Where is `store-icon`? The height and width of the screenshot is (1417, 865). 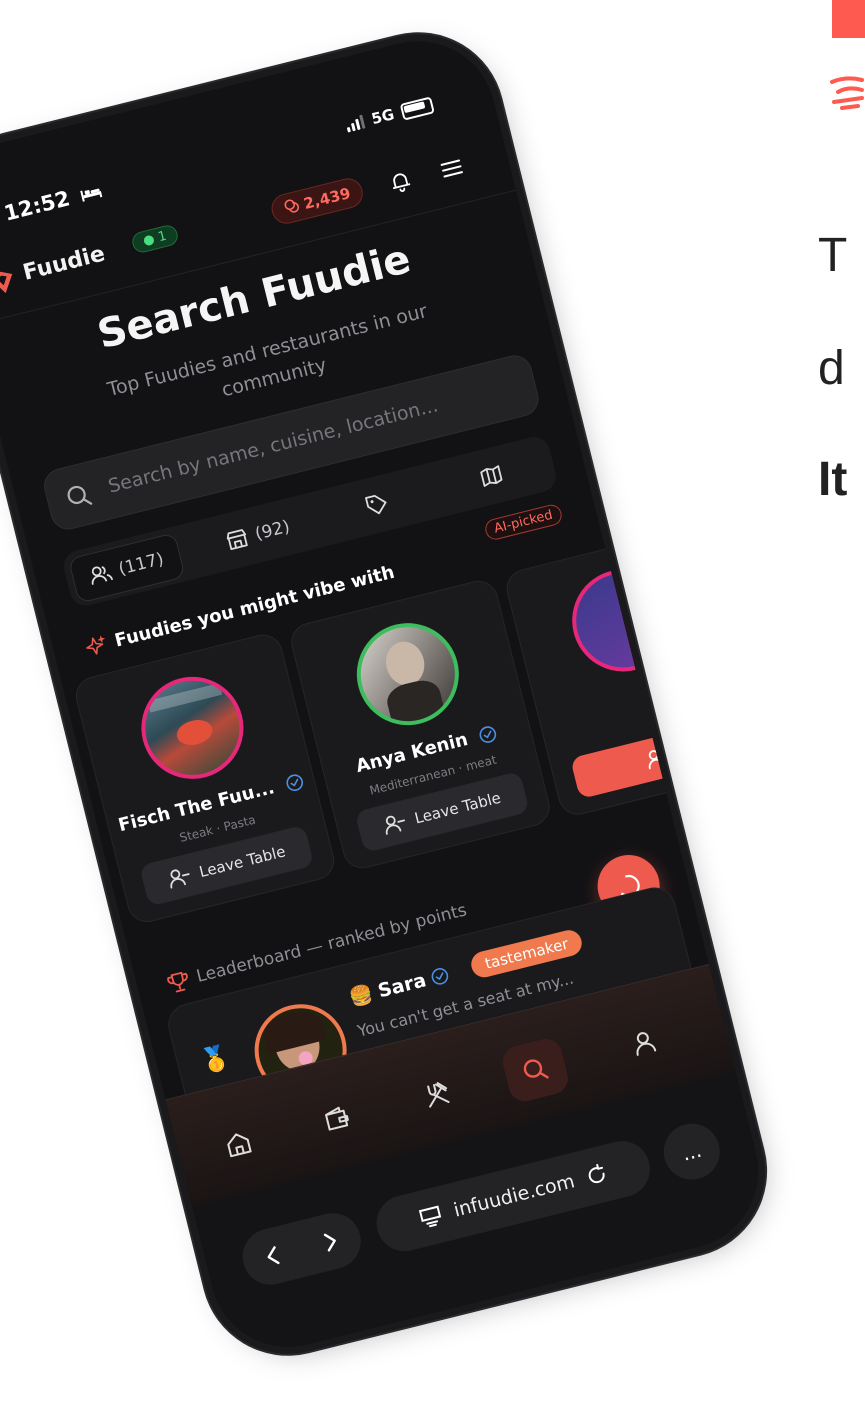
store-icon is located at coordinates (237, 540).